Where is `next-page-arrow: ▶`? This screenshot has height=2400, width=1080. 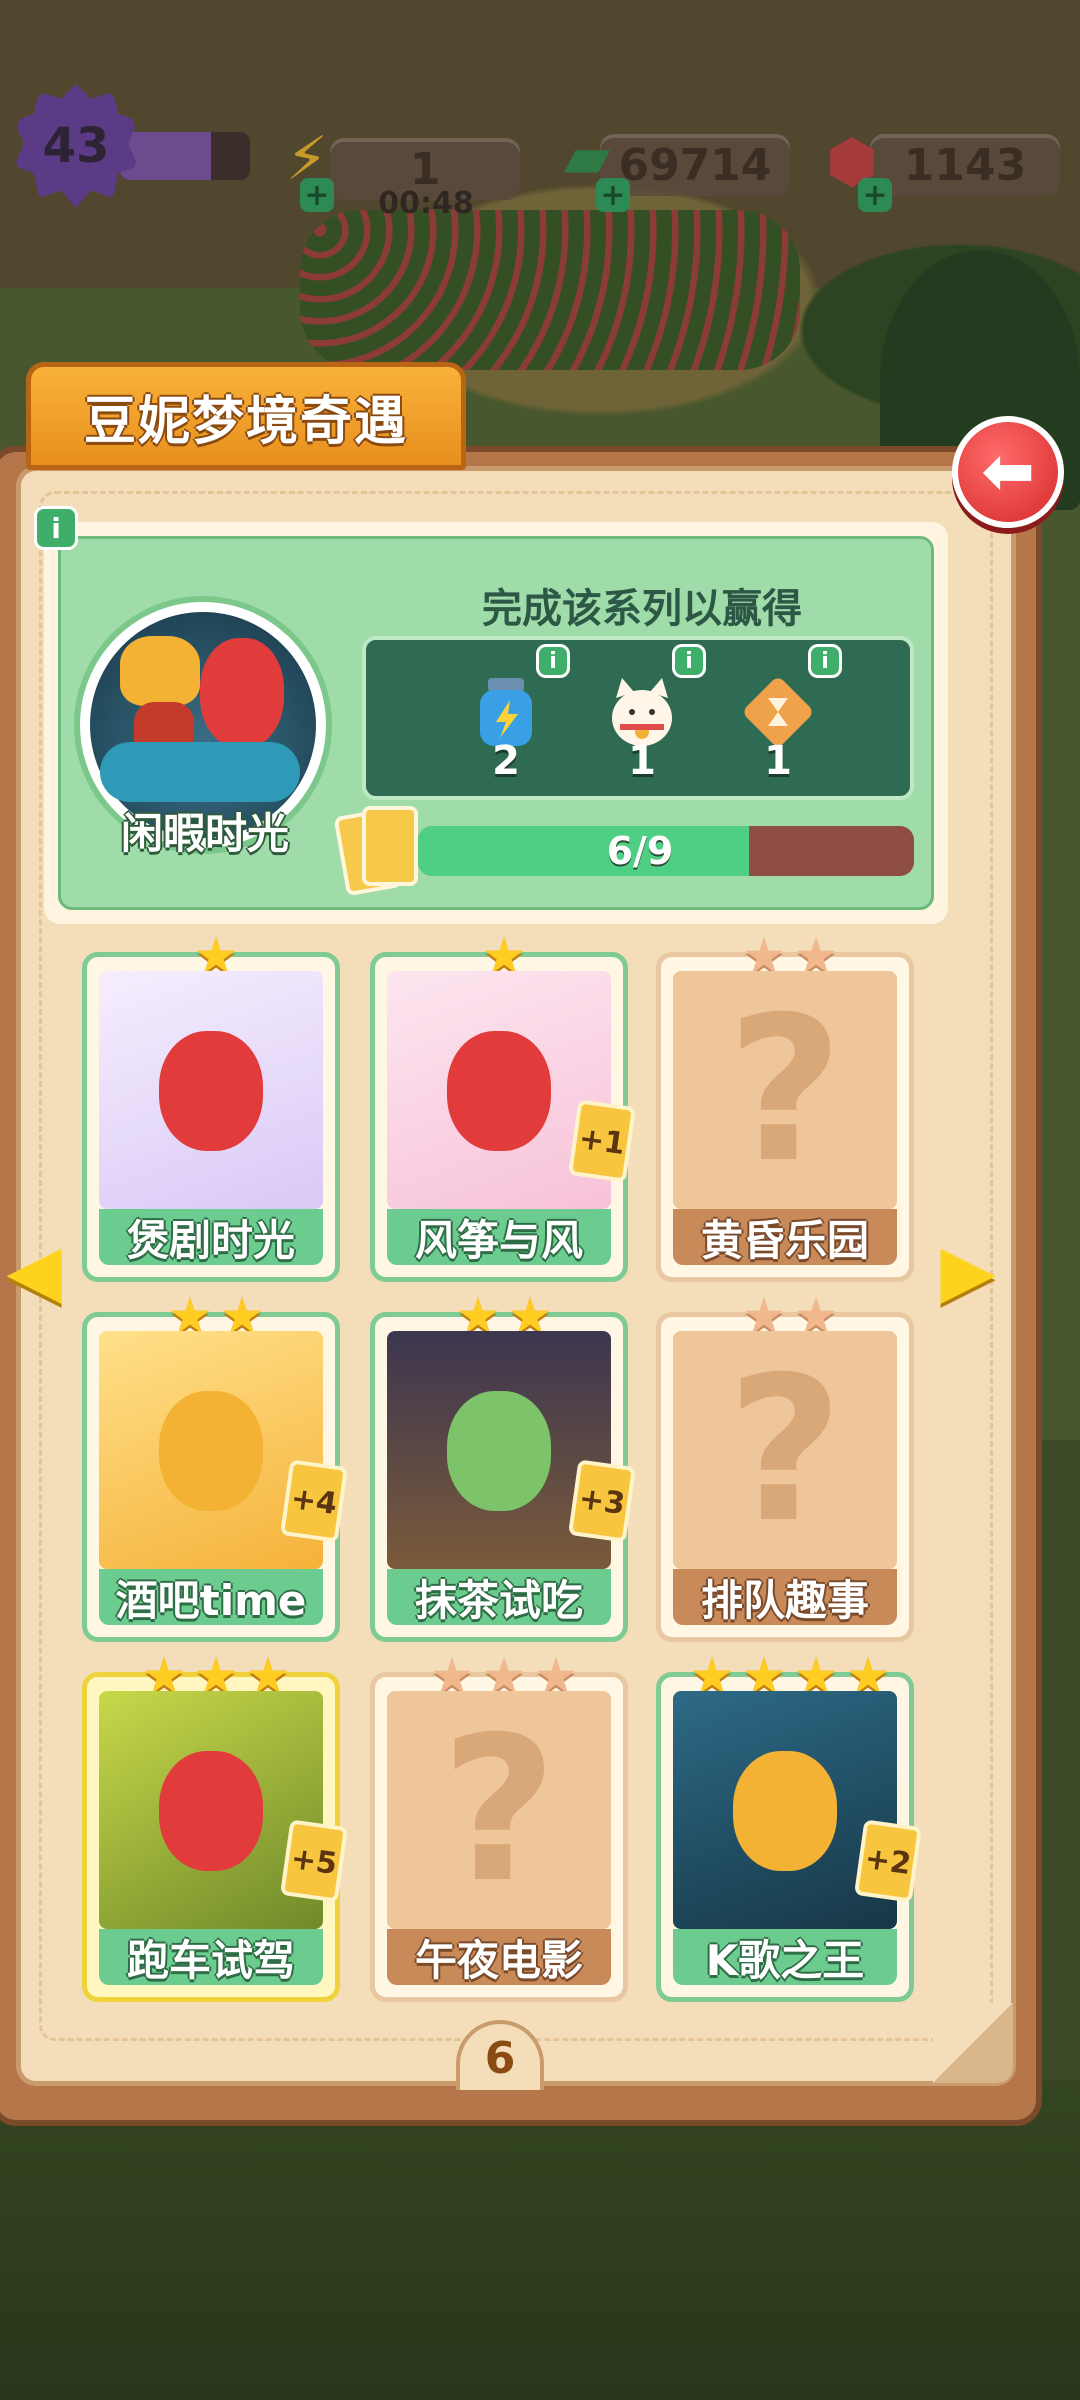
next-page-arrow: ▶ is located at coordinates (968, 1270).